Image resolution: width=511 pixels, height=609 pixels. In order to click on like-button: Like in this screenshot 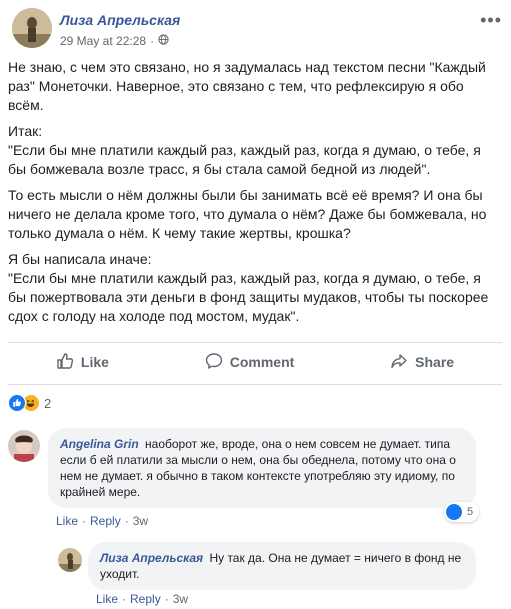, I will do `click(82, 362)`.